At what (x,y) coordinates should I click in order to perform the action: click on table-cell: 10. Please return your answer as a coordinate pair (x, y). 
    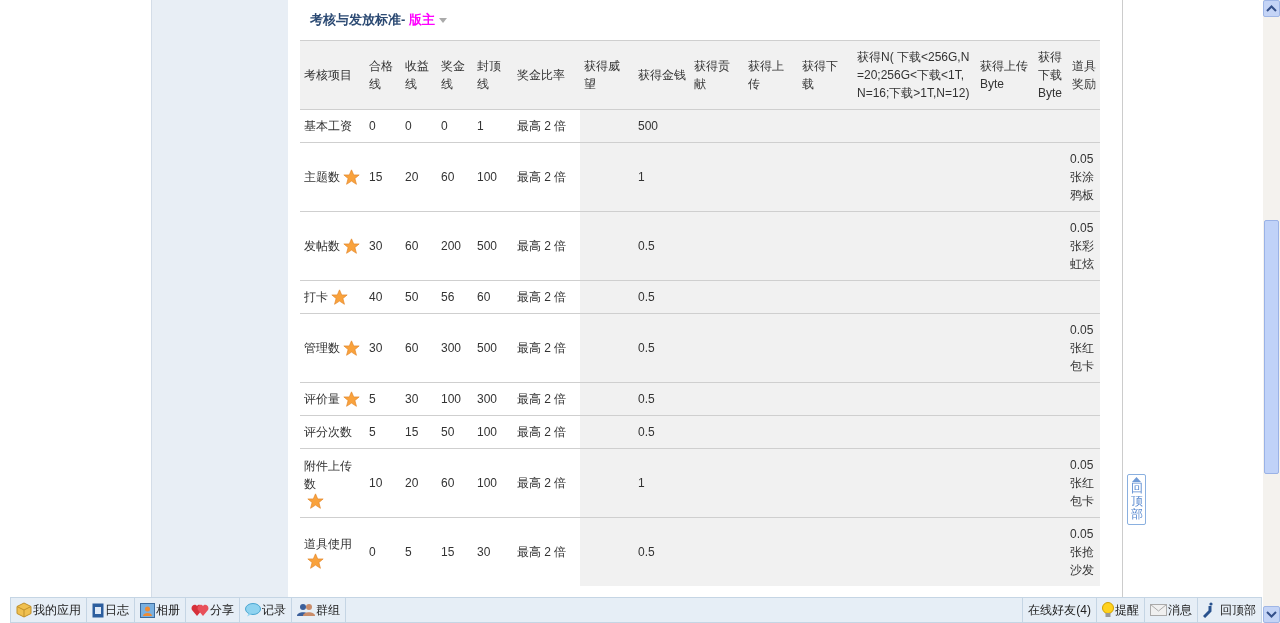
    Looking at the image, I should click on (376, 483).